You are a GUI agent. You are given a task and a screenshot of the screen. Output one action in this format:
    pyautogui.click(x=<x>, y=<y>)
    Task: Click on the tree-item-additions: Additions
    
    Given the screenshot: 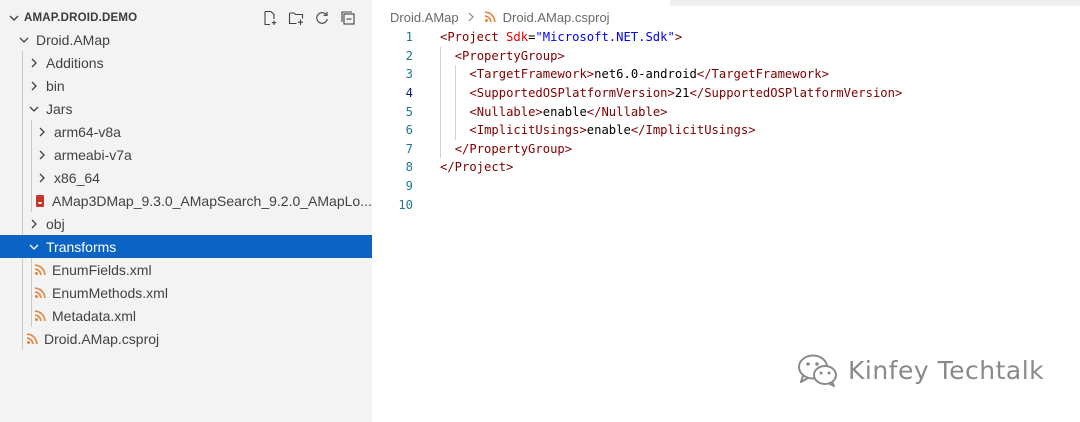 What is the action you would take?
    pyautogui.click(x=186, y=62)
    